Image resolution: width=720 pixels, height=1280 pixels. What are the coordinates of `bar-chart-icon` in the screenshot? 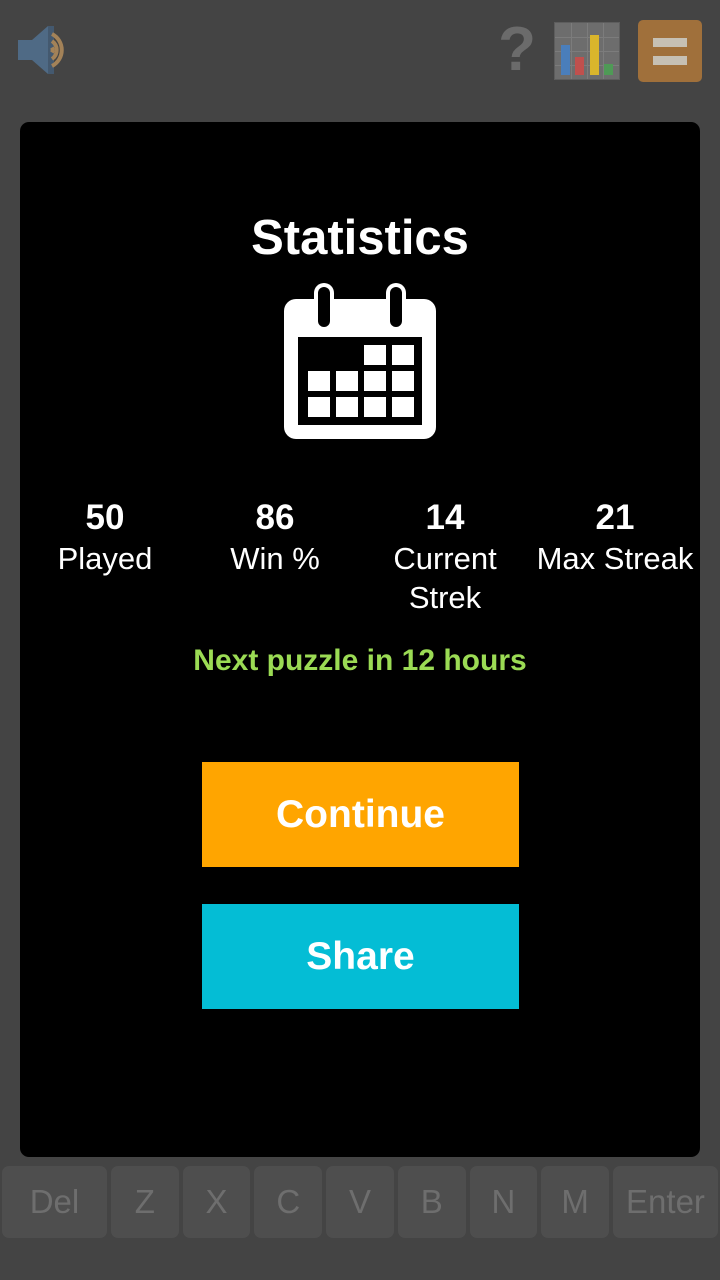 It's located at (587, 51).